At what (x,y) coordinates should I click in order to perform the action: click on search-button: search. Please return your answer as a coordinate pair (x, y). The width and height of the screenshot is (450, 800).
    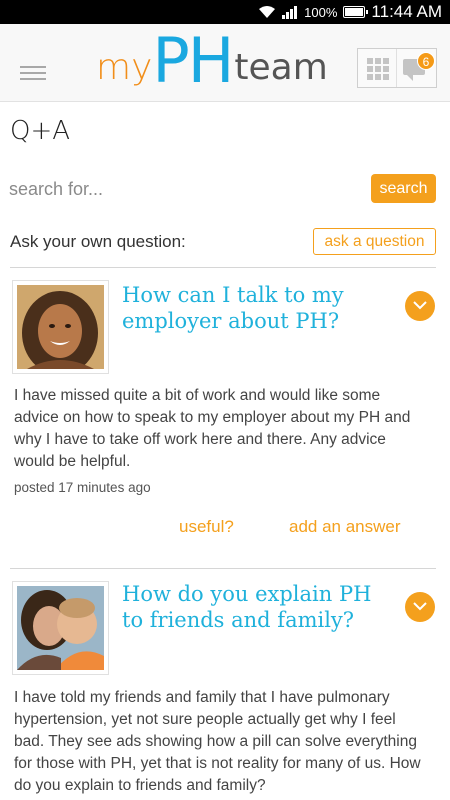
    Looking at the image, I should click on (403, 188).